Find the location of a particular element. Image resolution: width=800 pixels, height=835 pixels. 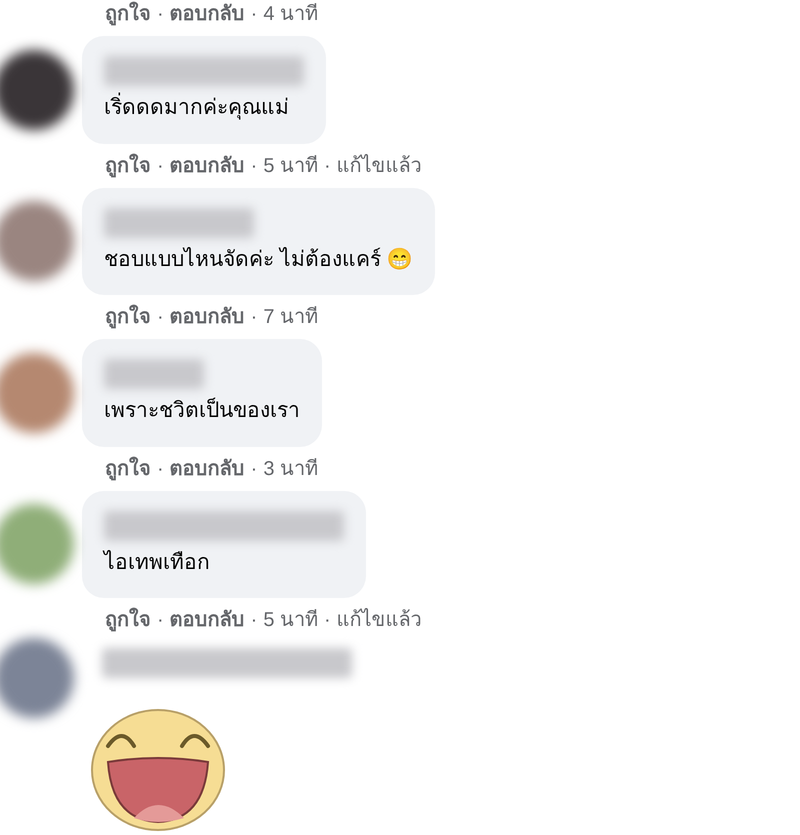

timestamp: 4 นาที is located at coordinates (290, 14).